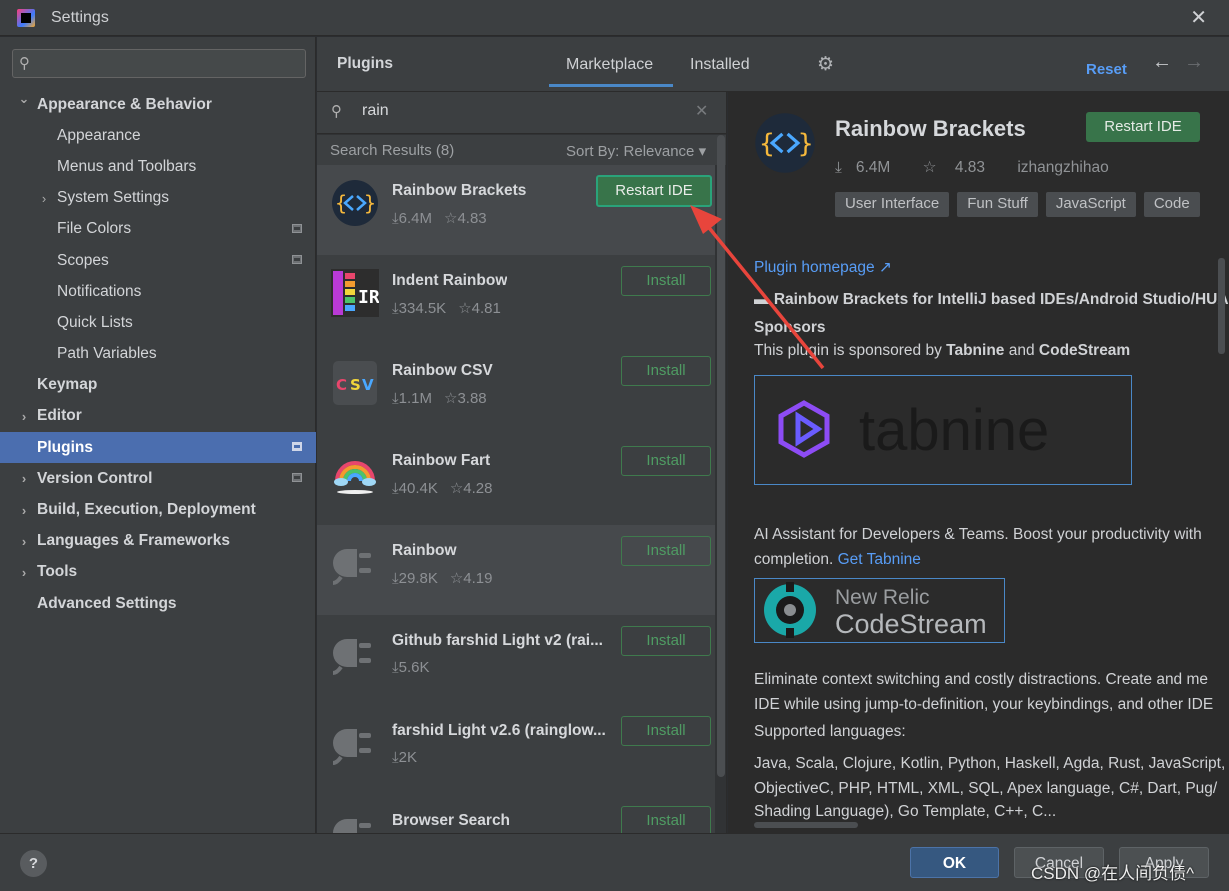  What do you see at coordinates (107, 354) in the screenshot?
I see `sidebar-item-label: Path Variables` at bounding box center [107, 354].